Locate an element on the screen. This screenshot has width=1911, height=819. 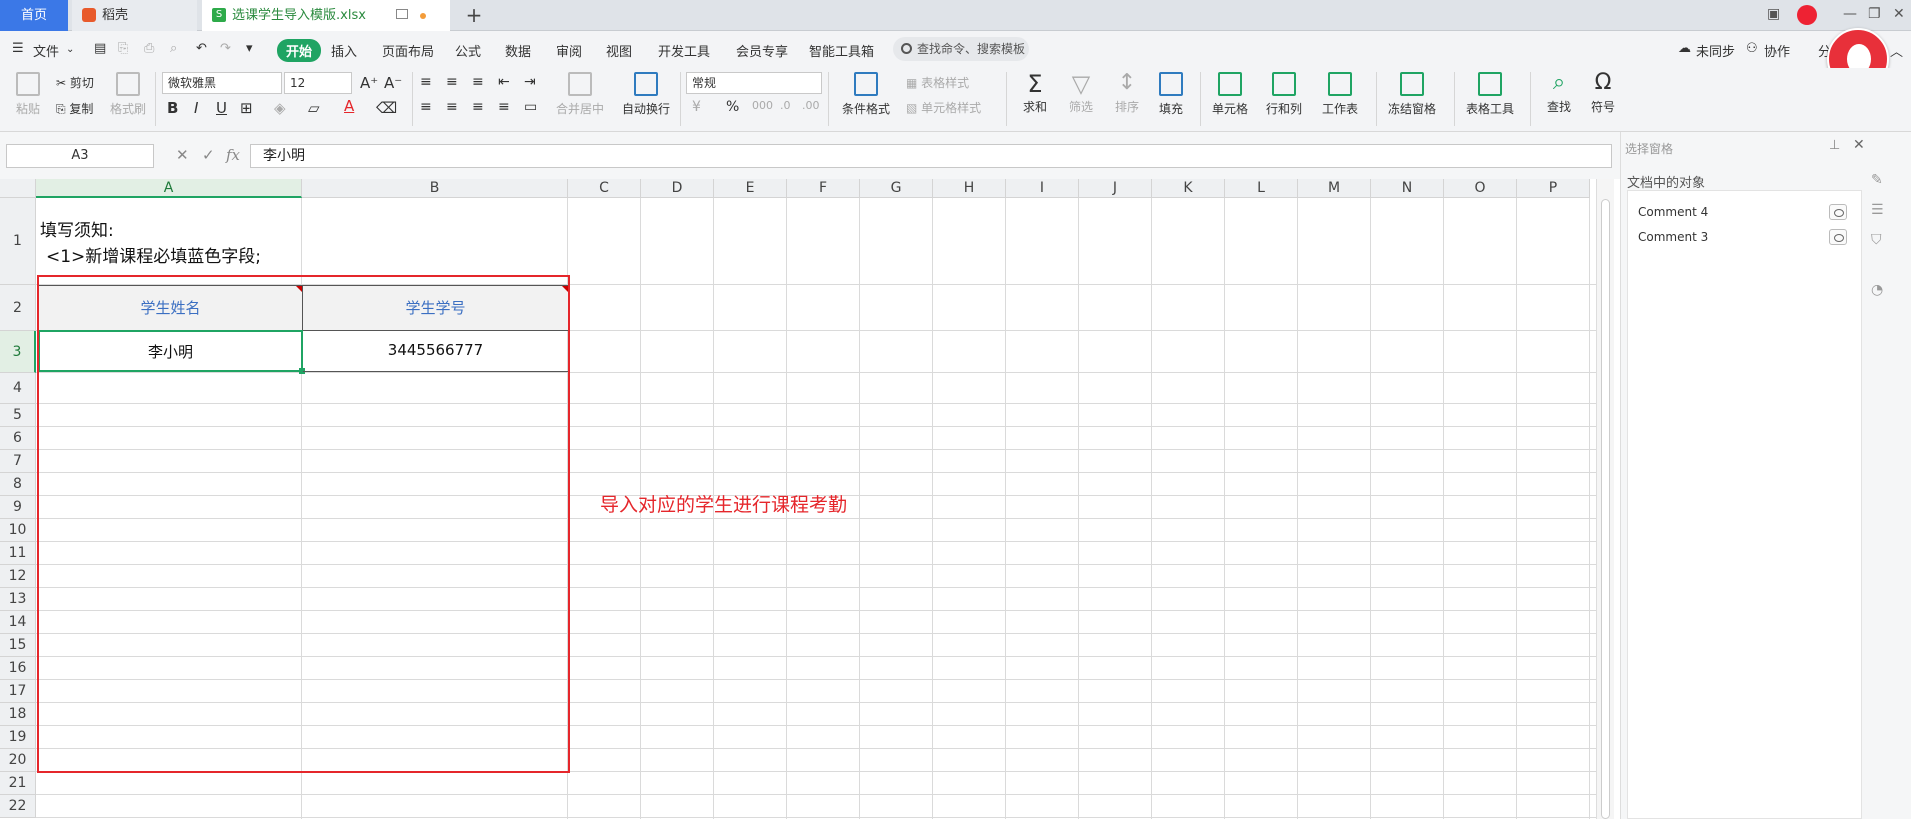
pin-icon: ⊥ is located at coordinates (1834, 145).